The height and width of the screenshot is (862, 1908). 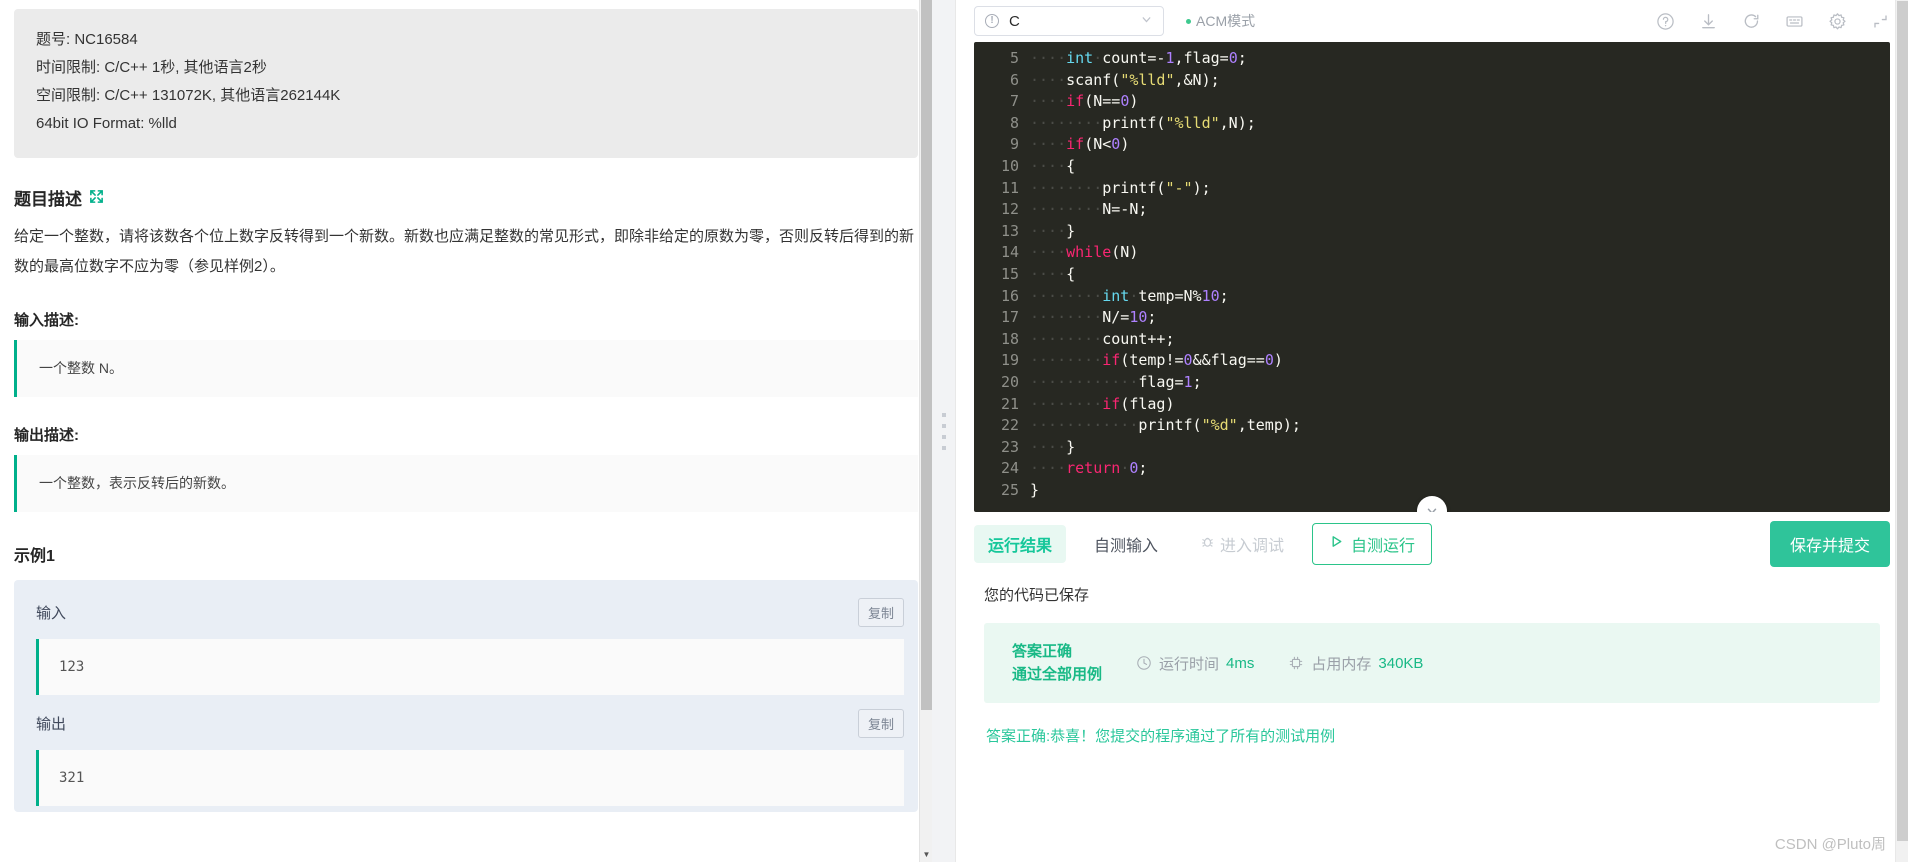 What do you see at coordinates (87, 39) in the screenshot?
I see `meta-problem-id: 题号: NC16584` at bounding box center [87, 39].